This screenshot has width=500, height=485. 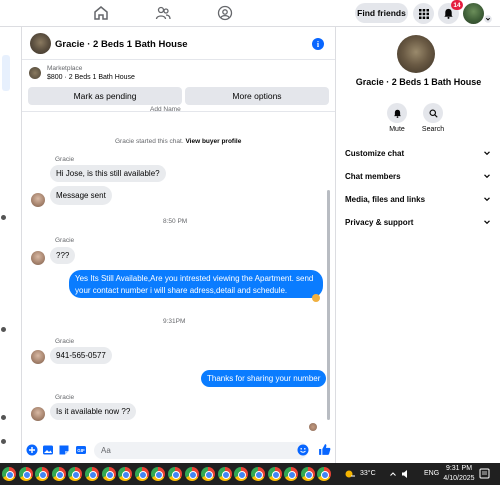 What do you see at coordinates (11, 245) in the screenshot?
I see `left-sidebar-strip` at bounding box center [11, 245].